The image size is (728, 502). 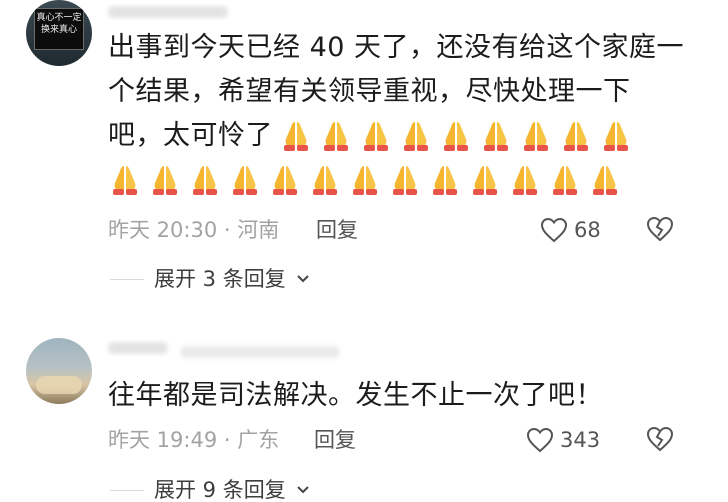 I want to click on expand-replies-button: 展开 9 条回复, so click(x=210, y=489).